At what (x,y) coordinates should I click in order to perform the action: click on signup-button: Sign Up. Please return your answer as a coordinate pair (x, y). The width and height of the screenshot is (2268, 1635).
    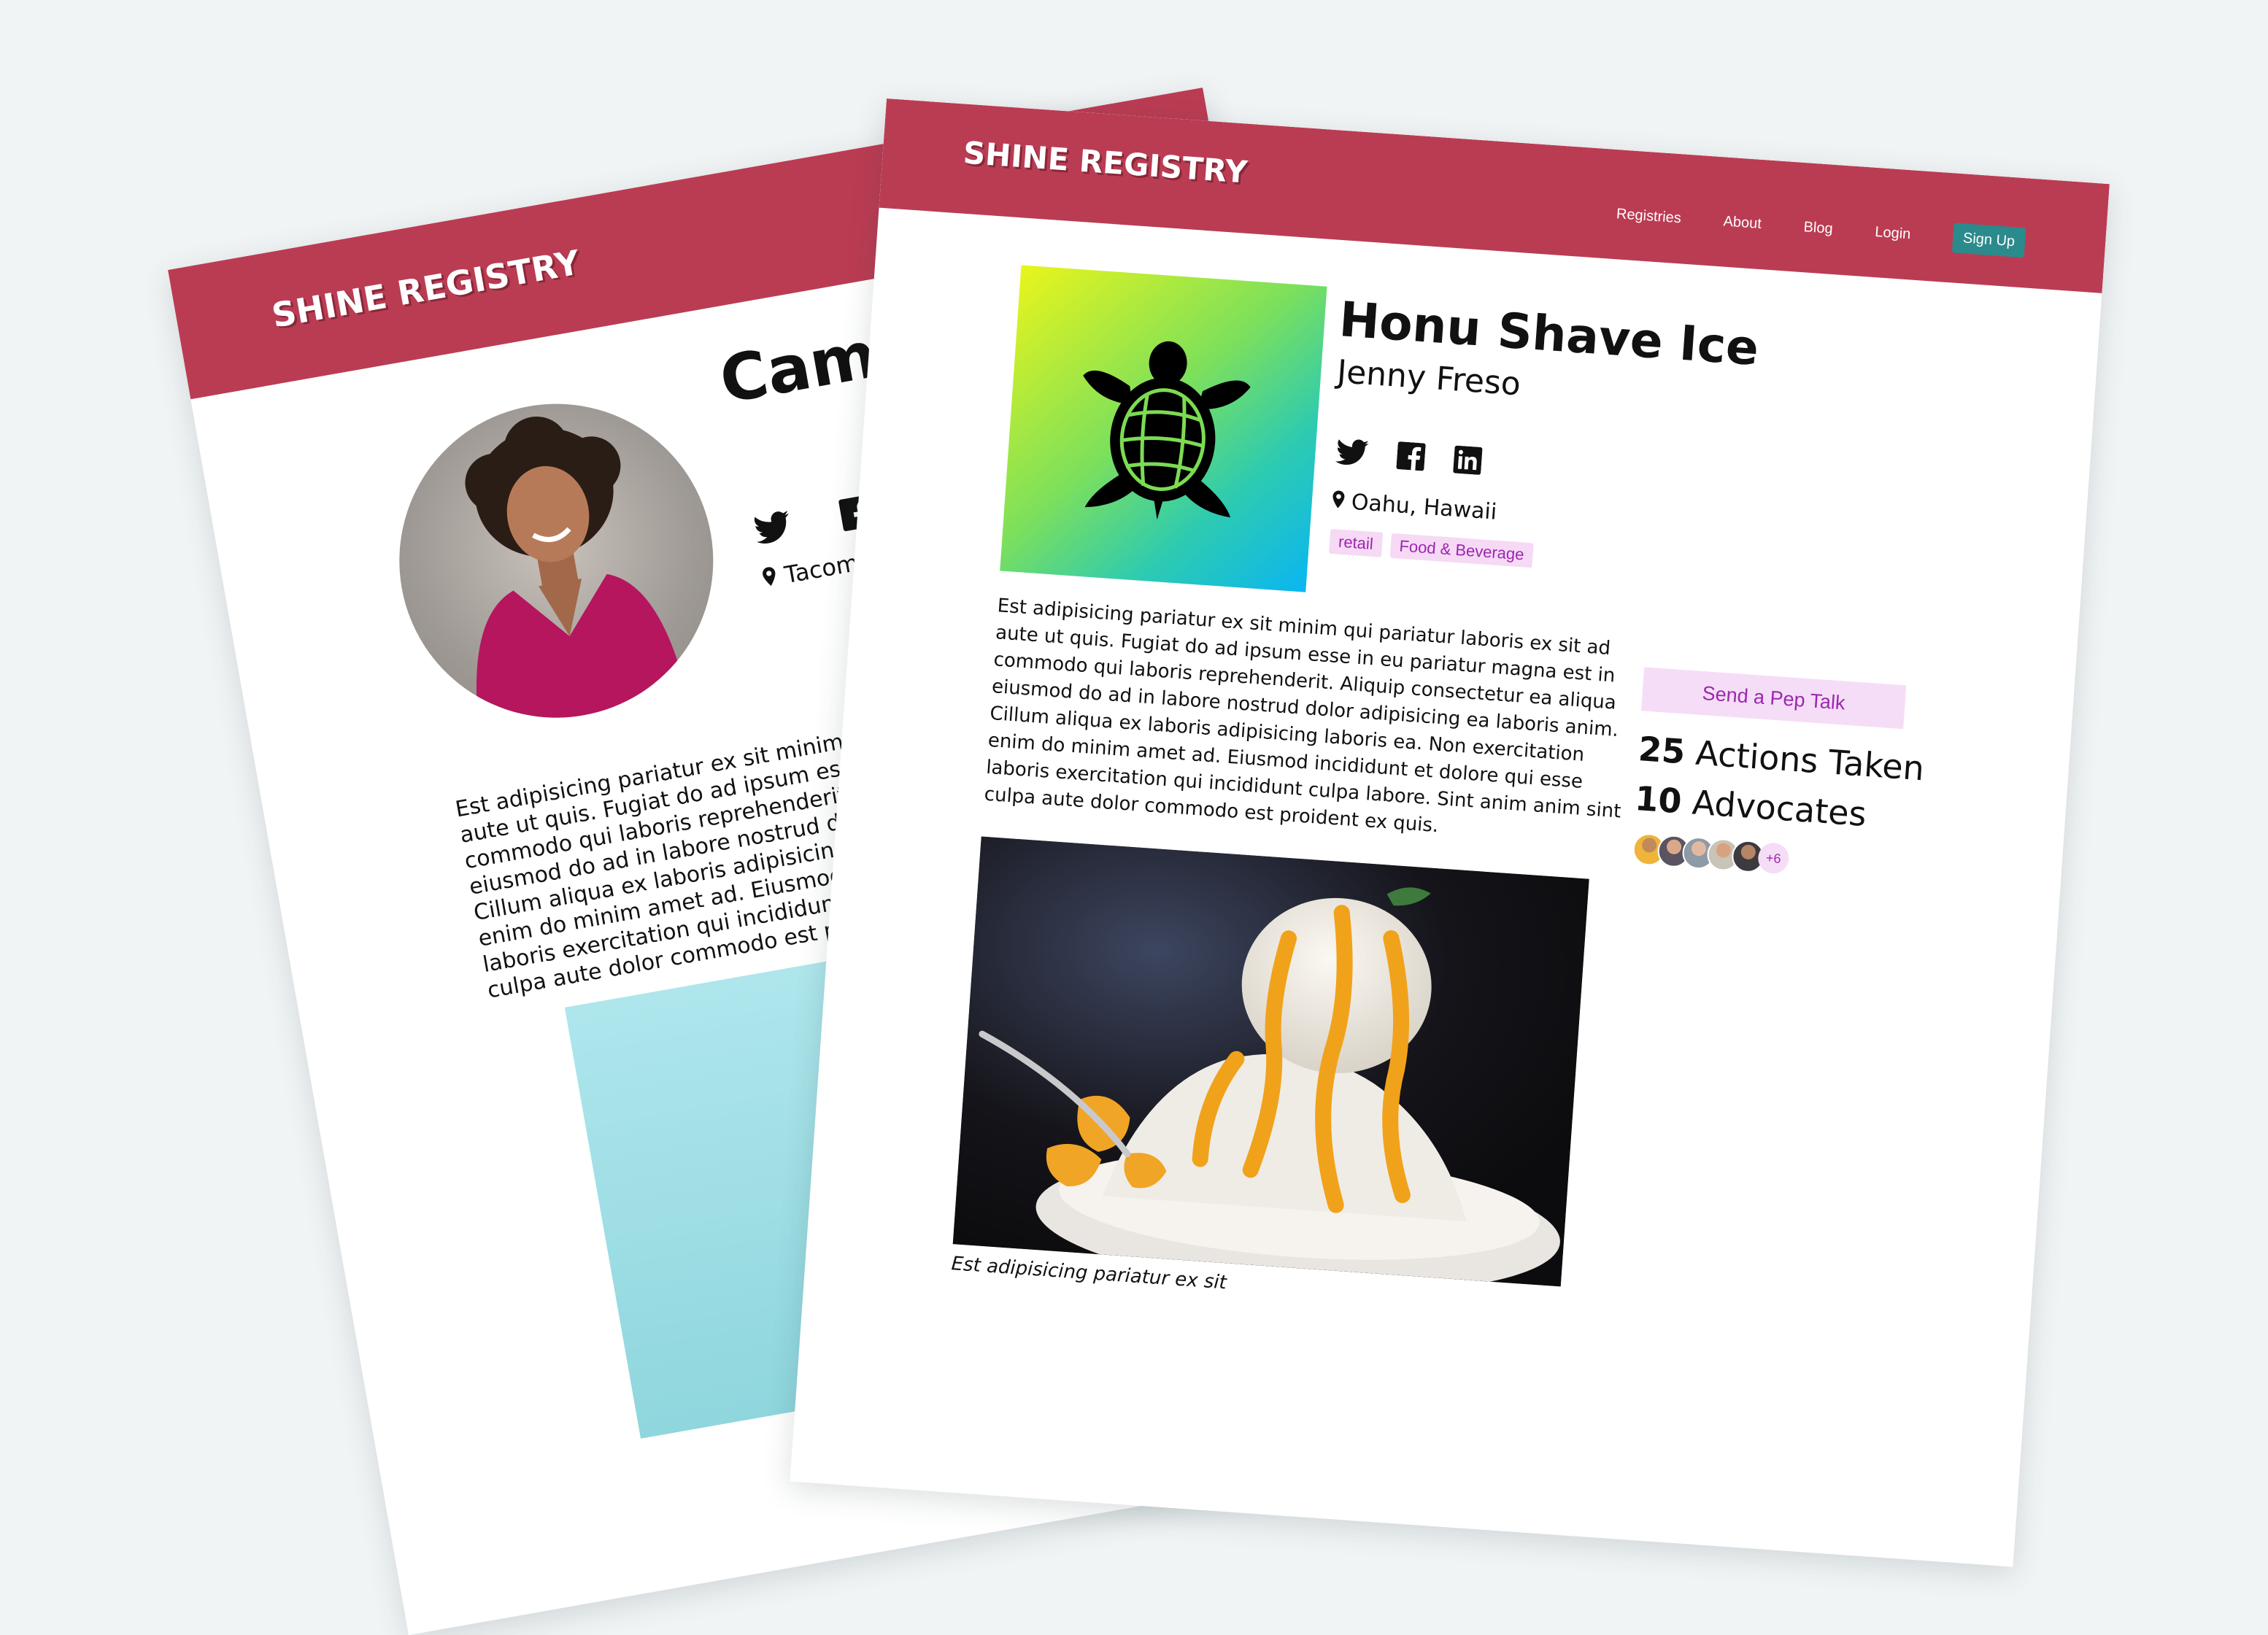
    Looking at the image, I should click on (1989, 240).